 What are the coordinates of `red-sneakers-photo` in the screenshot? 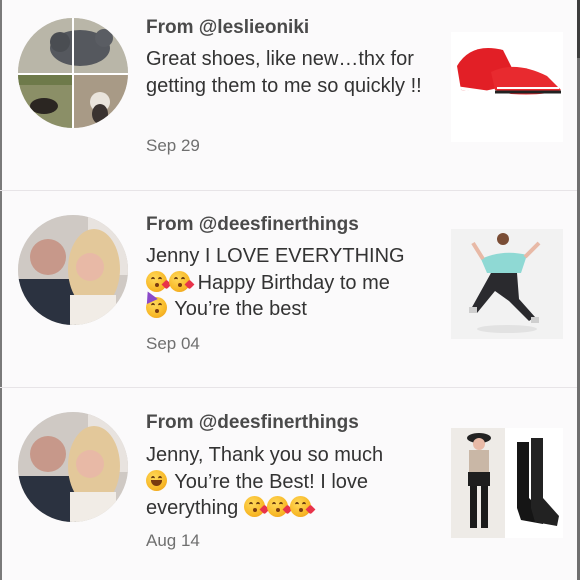 It's located at (507, 87).